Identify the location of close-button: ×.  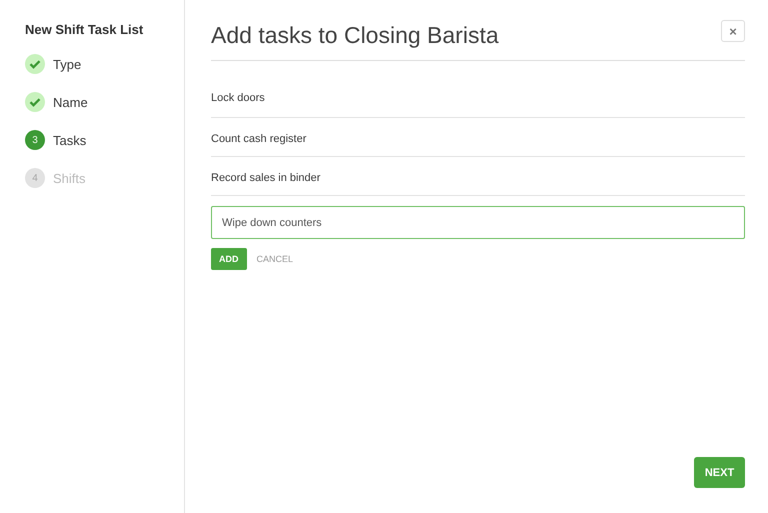
(733, 31).